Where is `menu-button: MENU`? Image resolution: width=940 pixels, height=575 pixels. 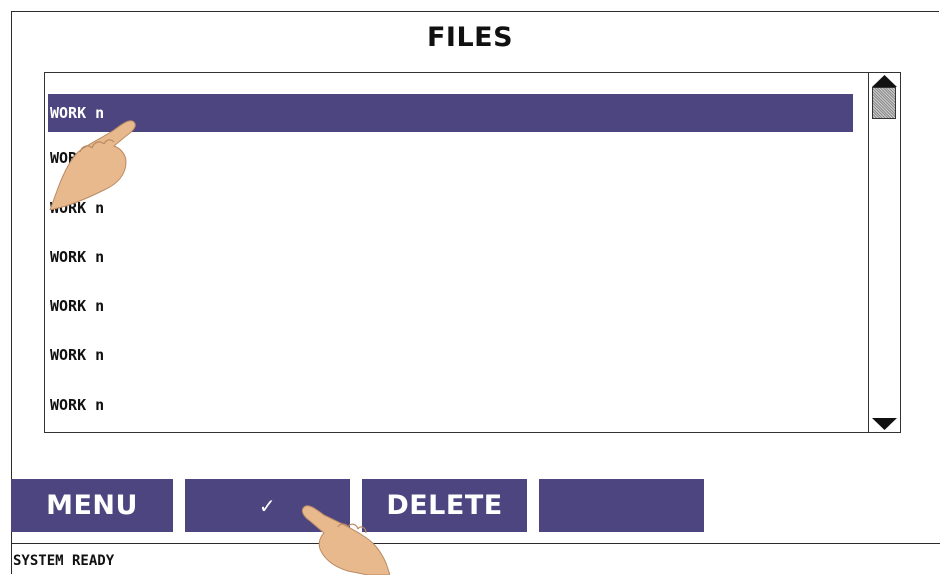
menu-button: MENU is located at coordinates (92, 505).